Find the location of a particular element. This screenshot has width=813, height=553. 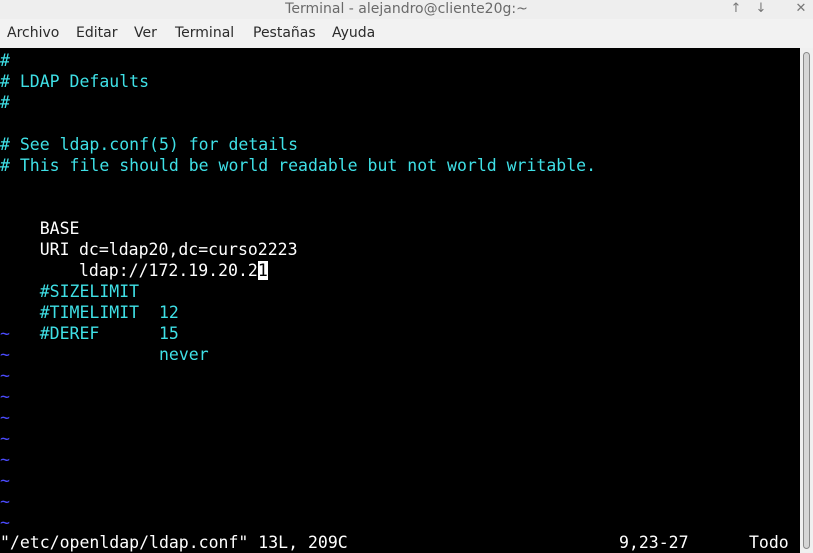

editor-line-uri: URI ldap://172.19.20.21 is located at coordinates (134, 249).